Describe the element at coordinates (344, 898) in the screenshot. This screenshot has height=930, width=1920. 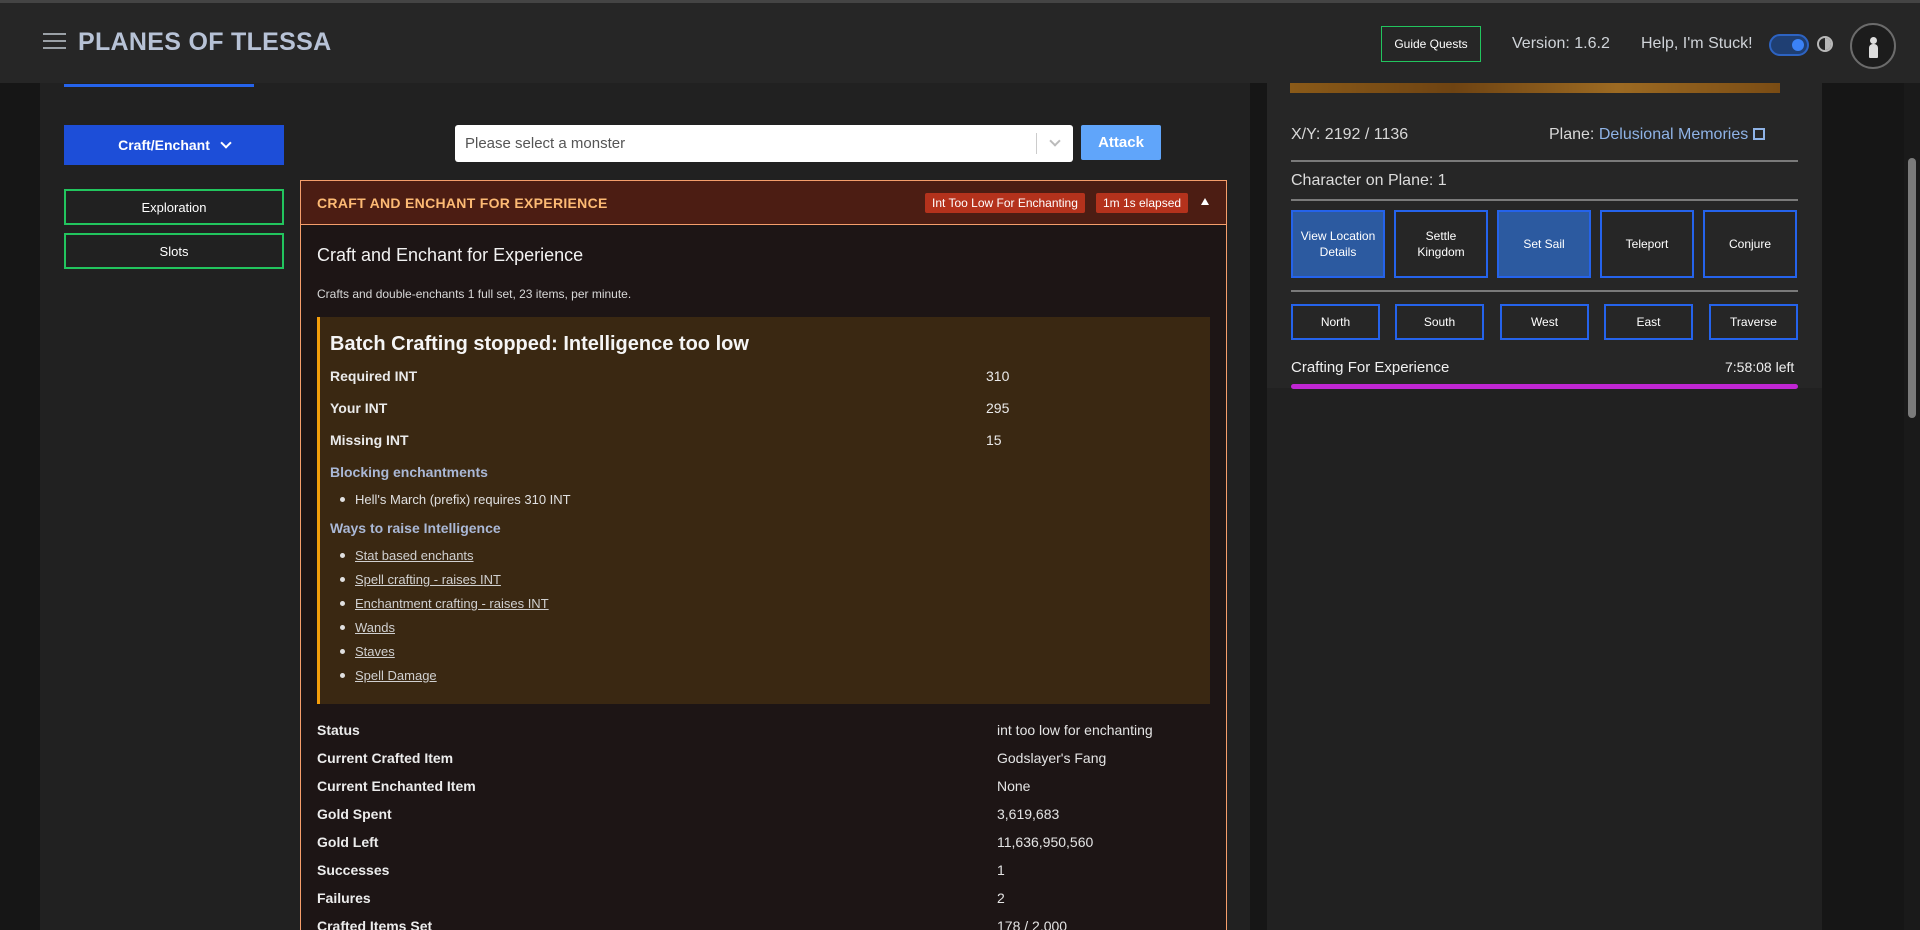
I see `stat-label: Failures` at that location.